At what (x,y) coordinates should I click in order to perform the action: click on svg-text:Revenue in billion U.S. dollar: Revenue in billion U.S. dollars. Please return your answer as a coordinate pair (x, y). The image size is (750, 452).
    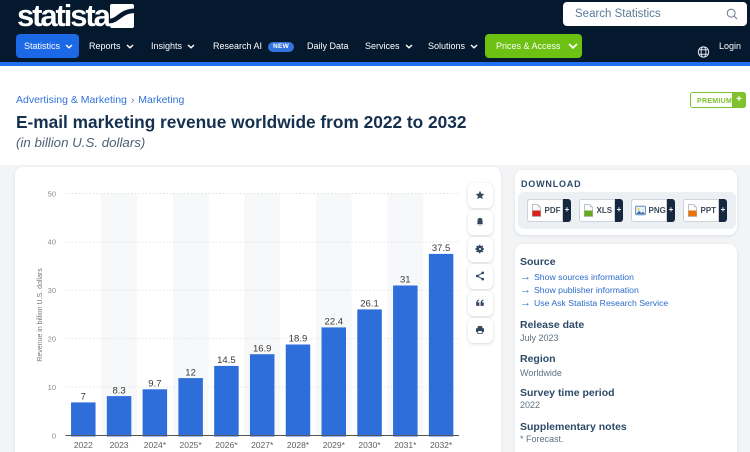
    Looking at the image, I should click on (40, 315).